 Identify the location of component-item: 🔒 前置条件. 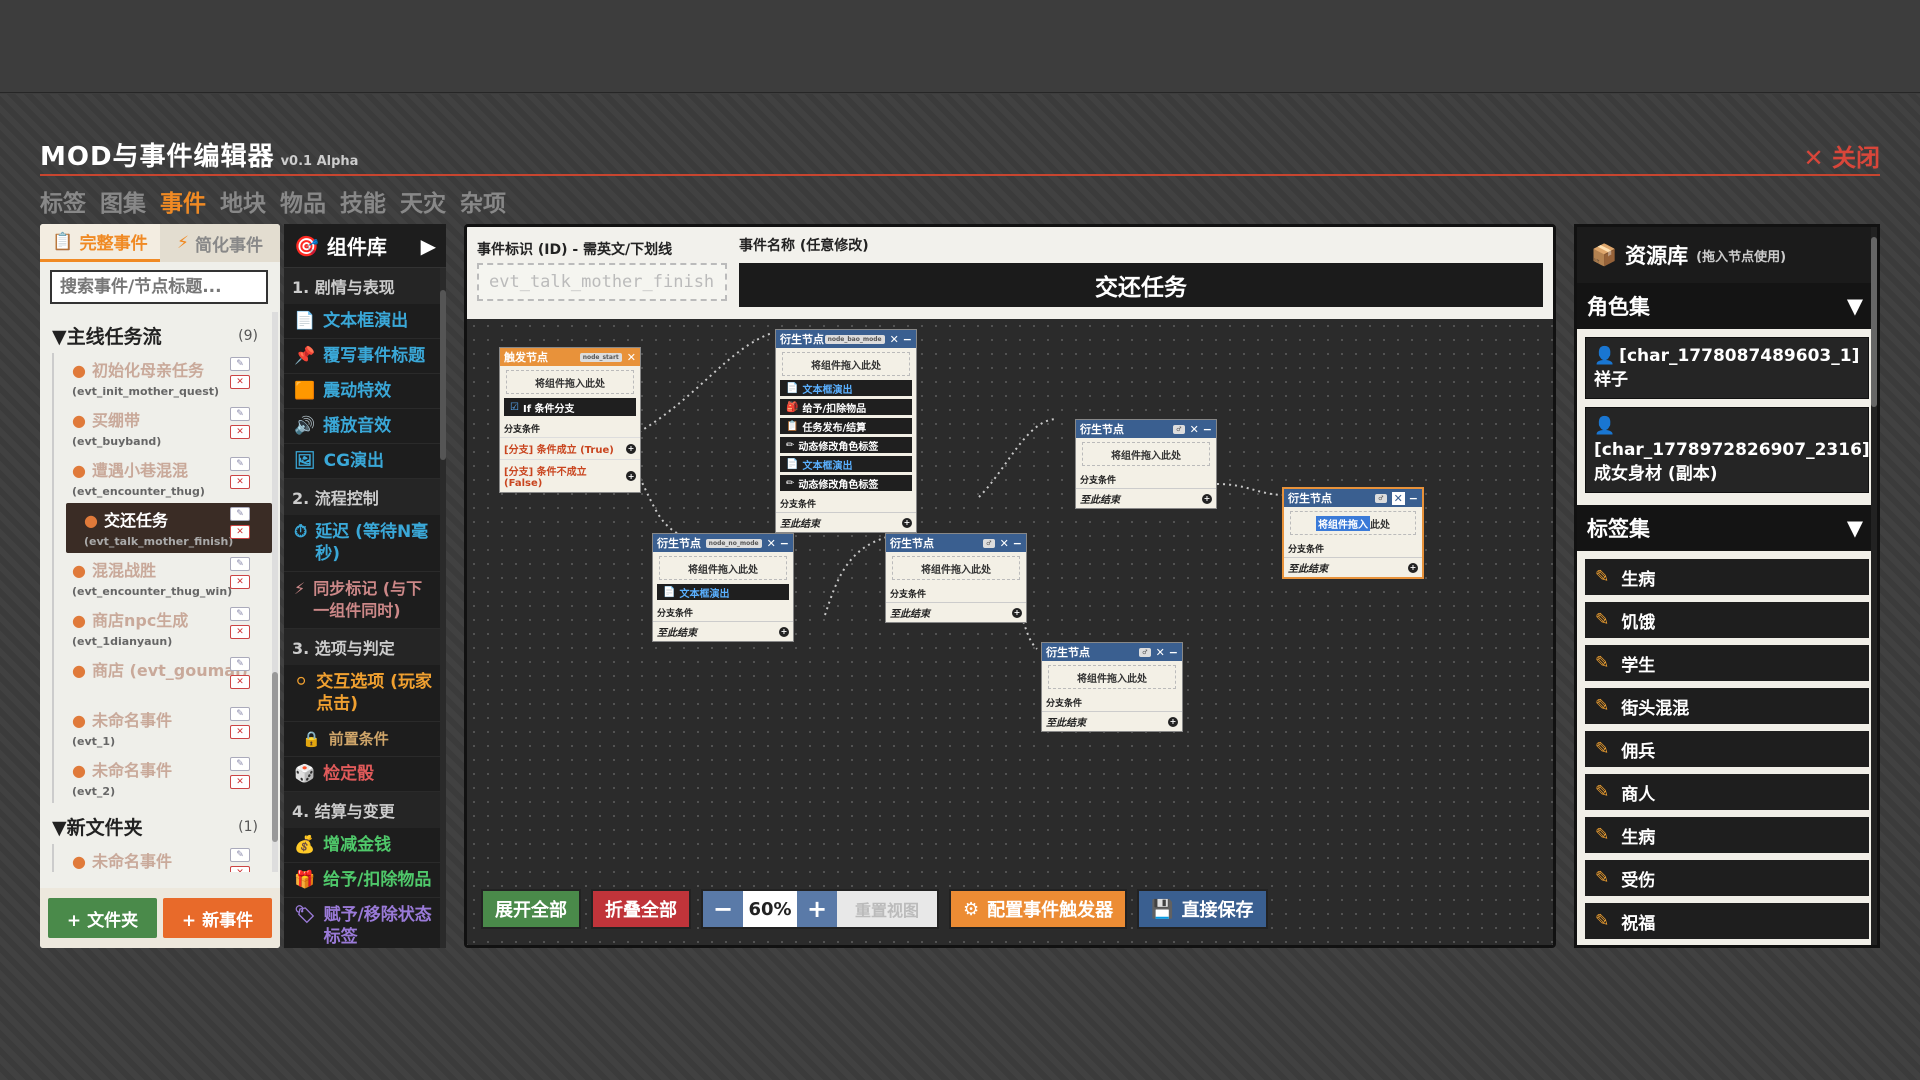
(365, 739).